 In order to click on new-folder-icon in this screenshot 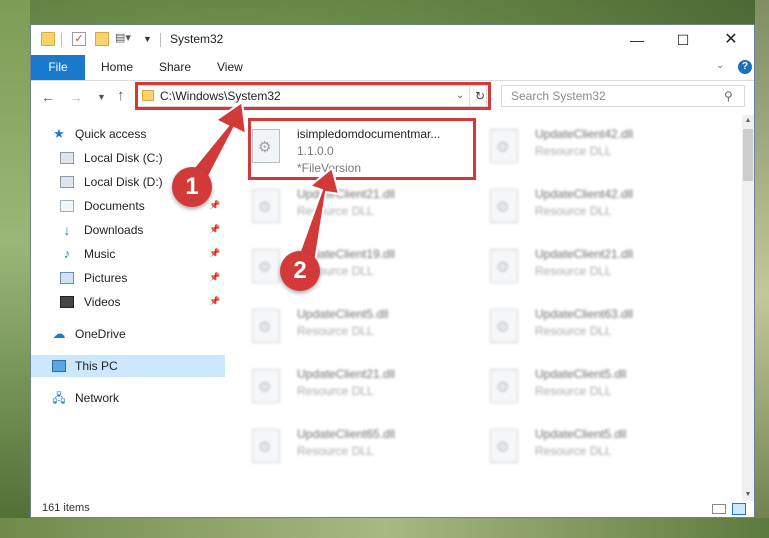, I will do `click(102, 39)`.